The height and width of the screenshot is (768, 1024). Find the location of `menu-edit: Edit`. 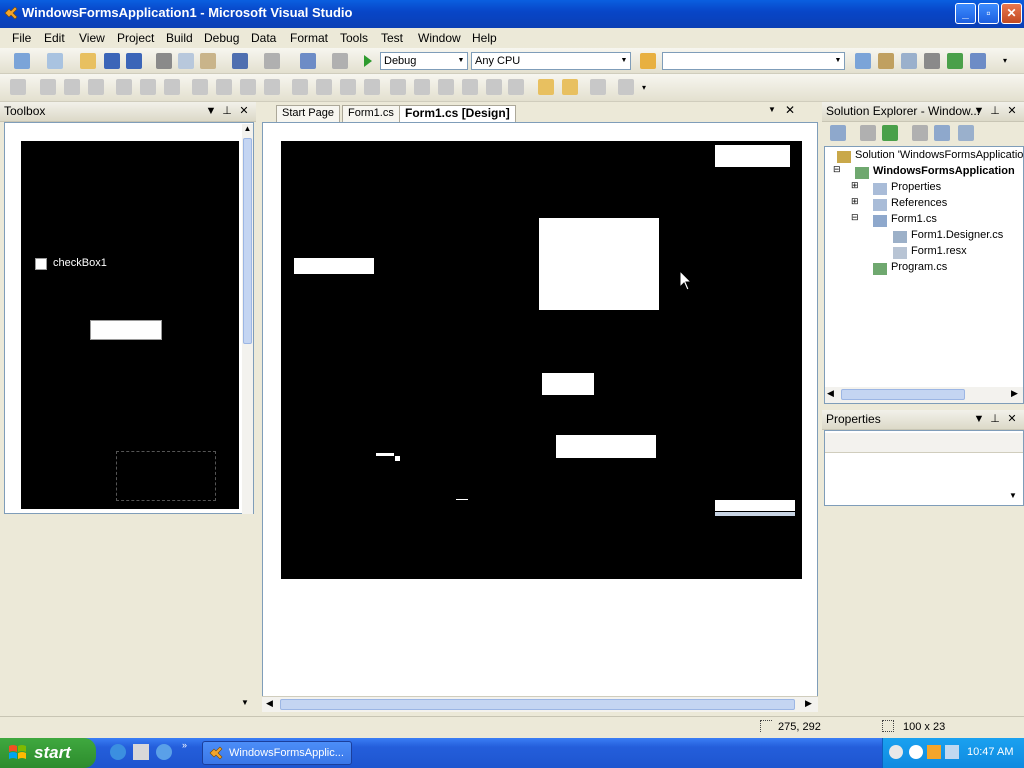

menu-edit: Edit is located at coordinates (54, 38).